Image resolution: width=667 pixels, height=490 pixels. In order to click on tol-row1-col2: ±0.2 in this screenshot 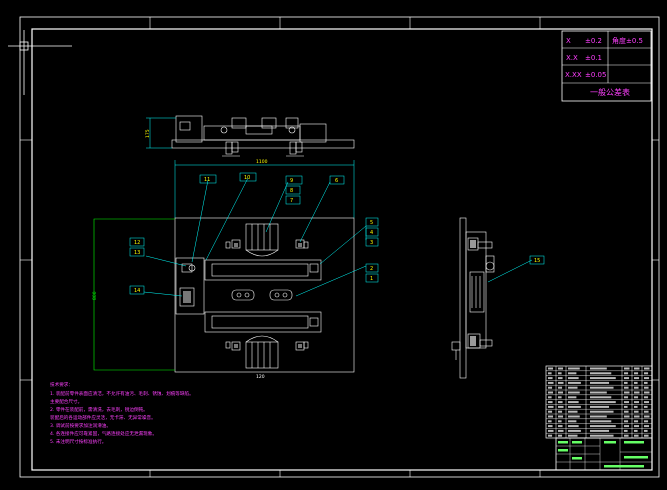, I will do `click(593, 41)`.